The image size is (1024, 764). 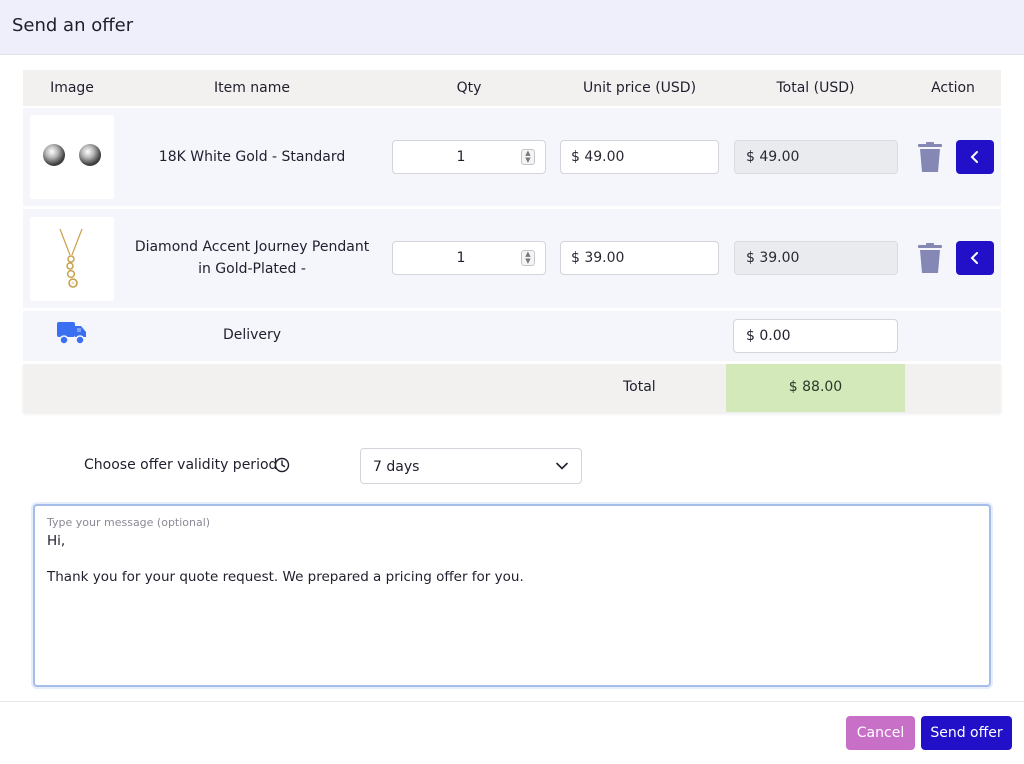 What do you see at coordinates (129, 522) in the screenshot?
I see `message-placeholder: Type your message (optional)` at bounding box center [129, 522].